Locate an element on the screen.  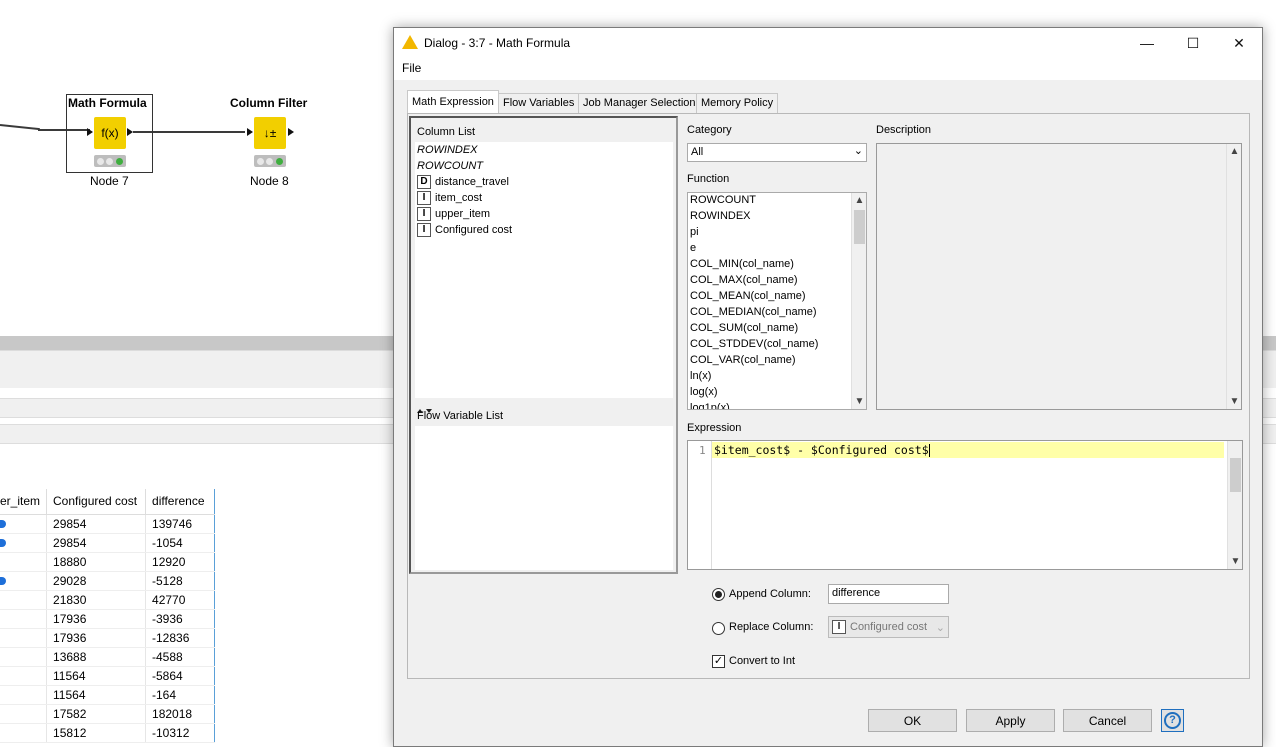
replace-column-select: I Configured cost ⌄ is located at coordinates (888, 627).